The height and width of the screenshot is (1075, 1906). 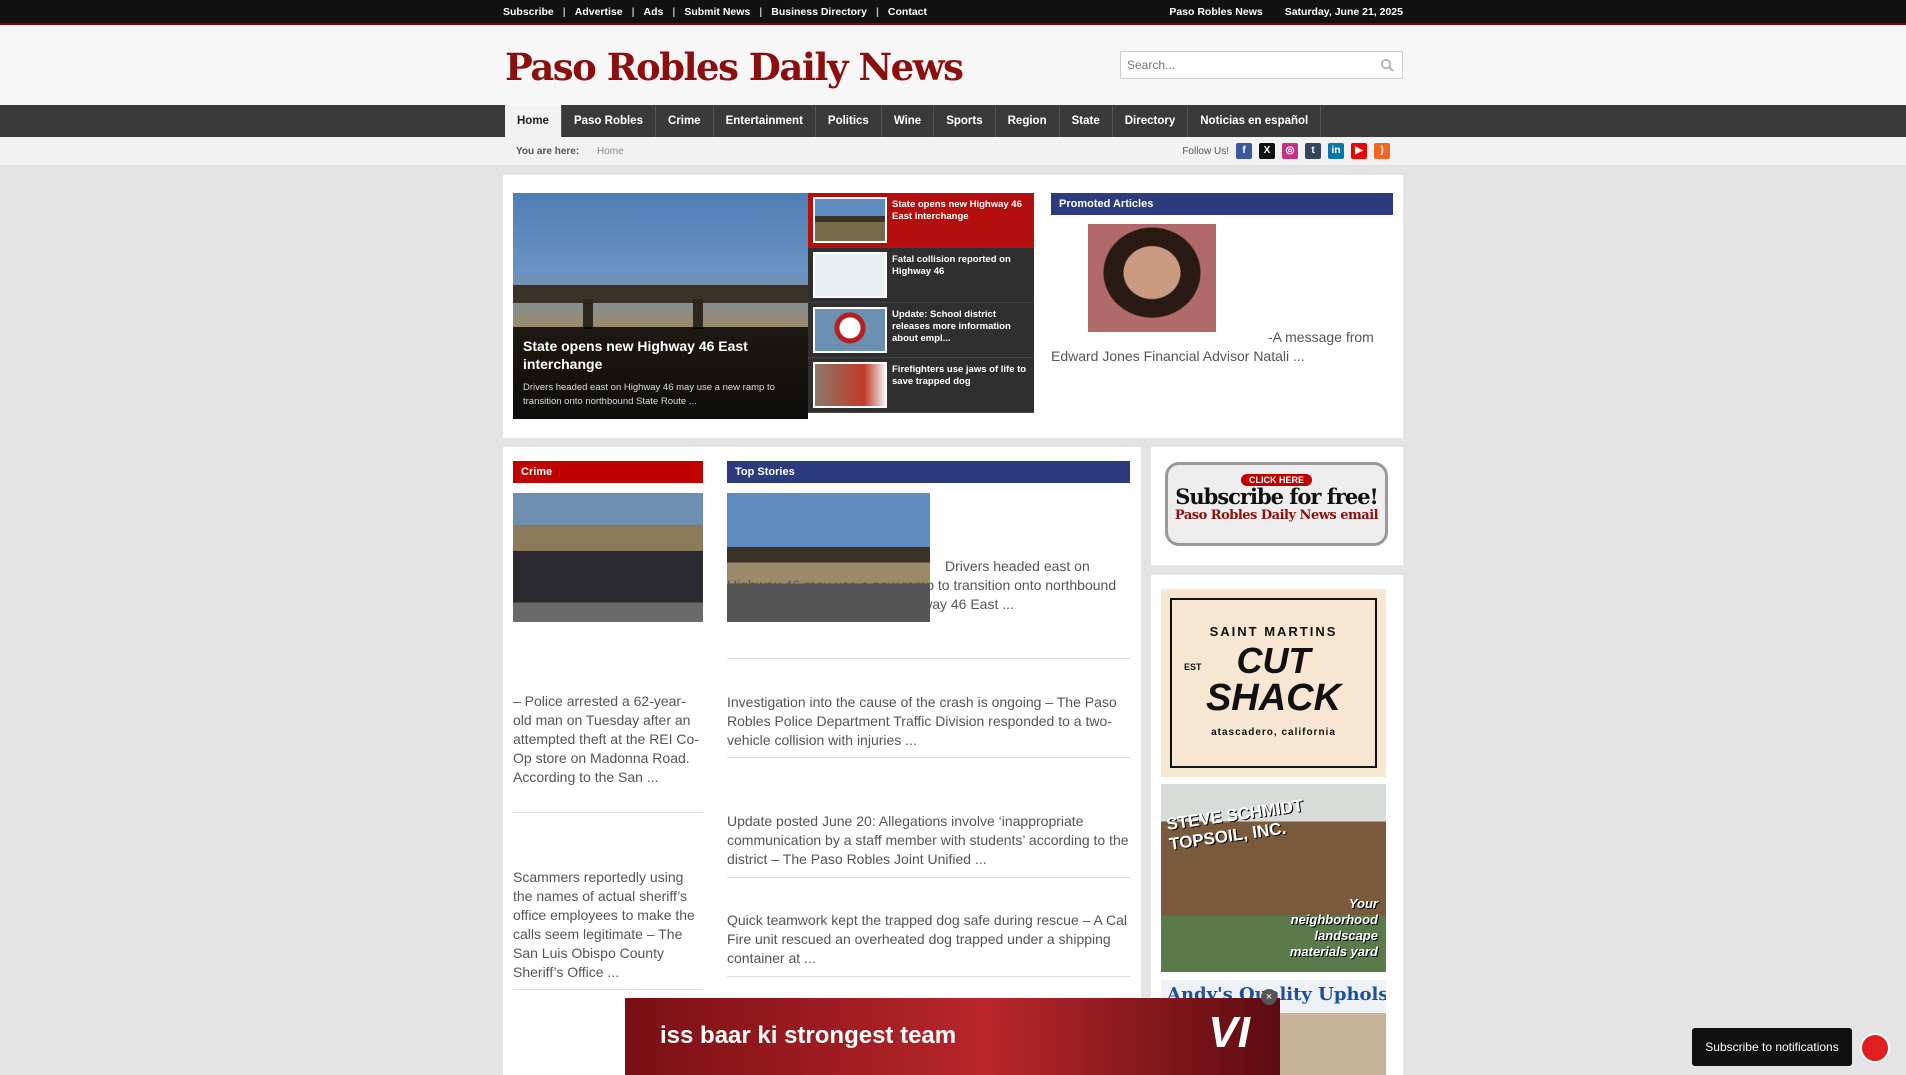 I want to click on hero-image, so click(x=660, y=294).